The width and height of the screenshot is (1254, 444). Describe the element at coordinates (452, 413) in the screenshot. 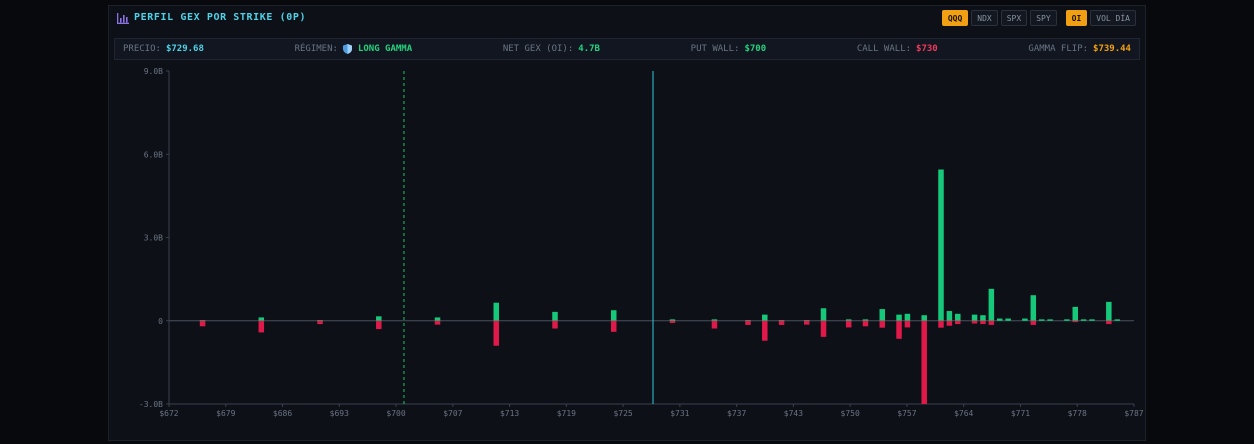

I see `x-tick-label: $707` at that location.